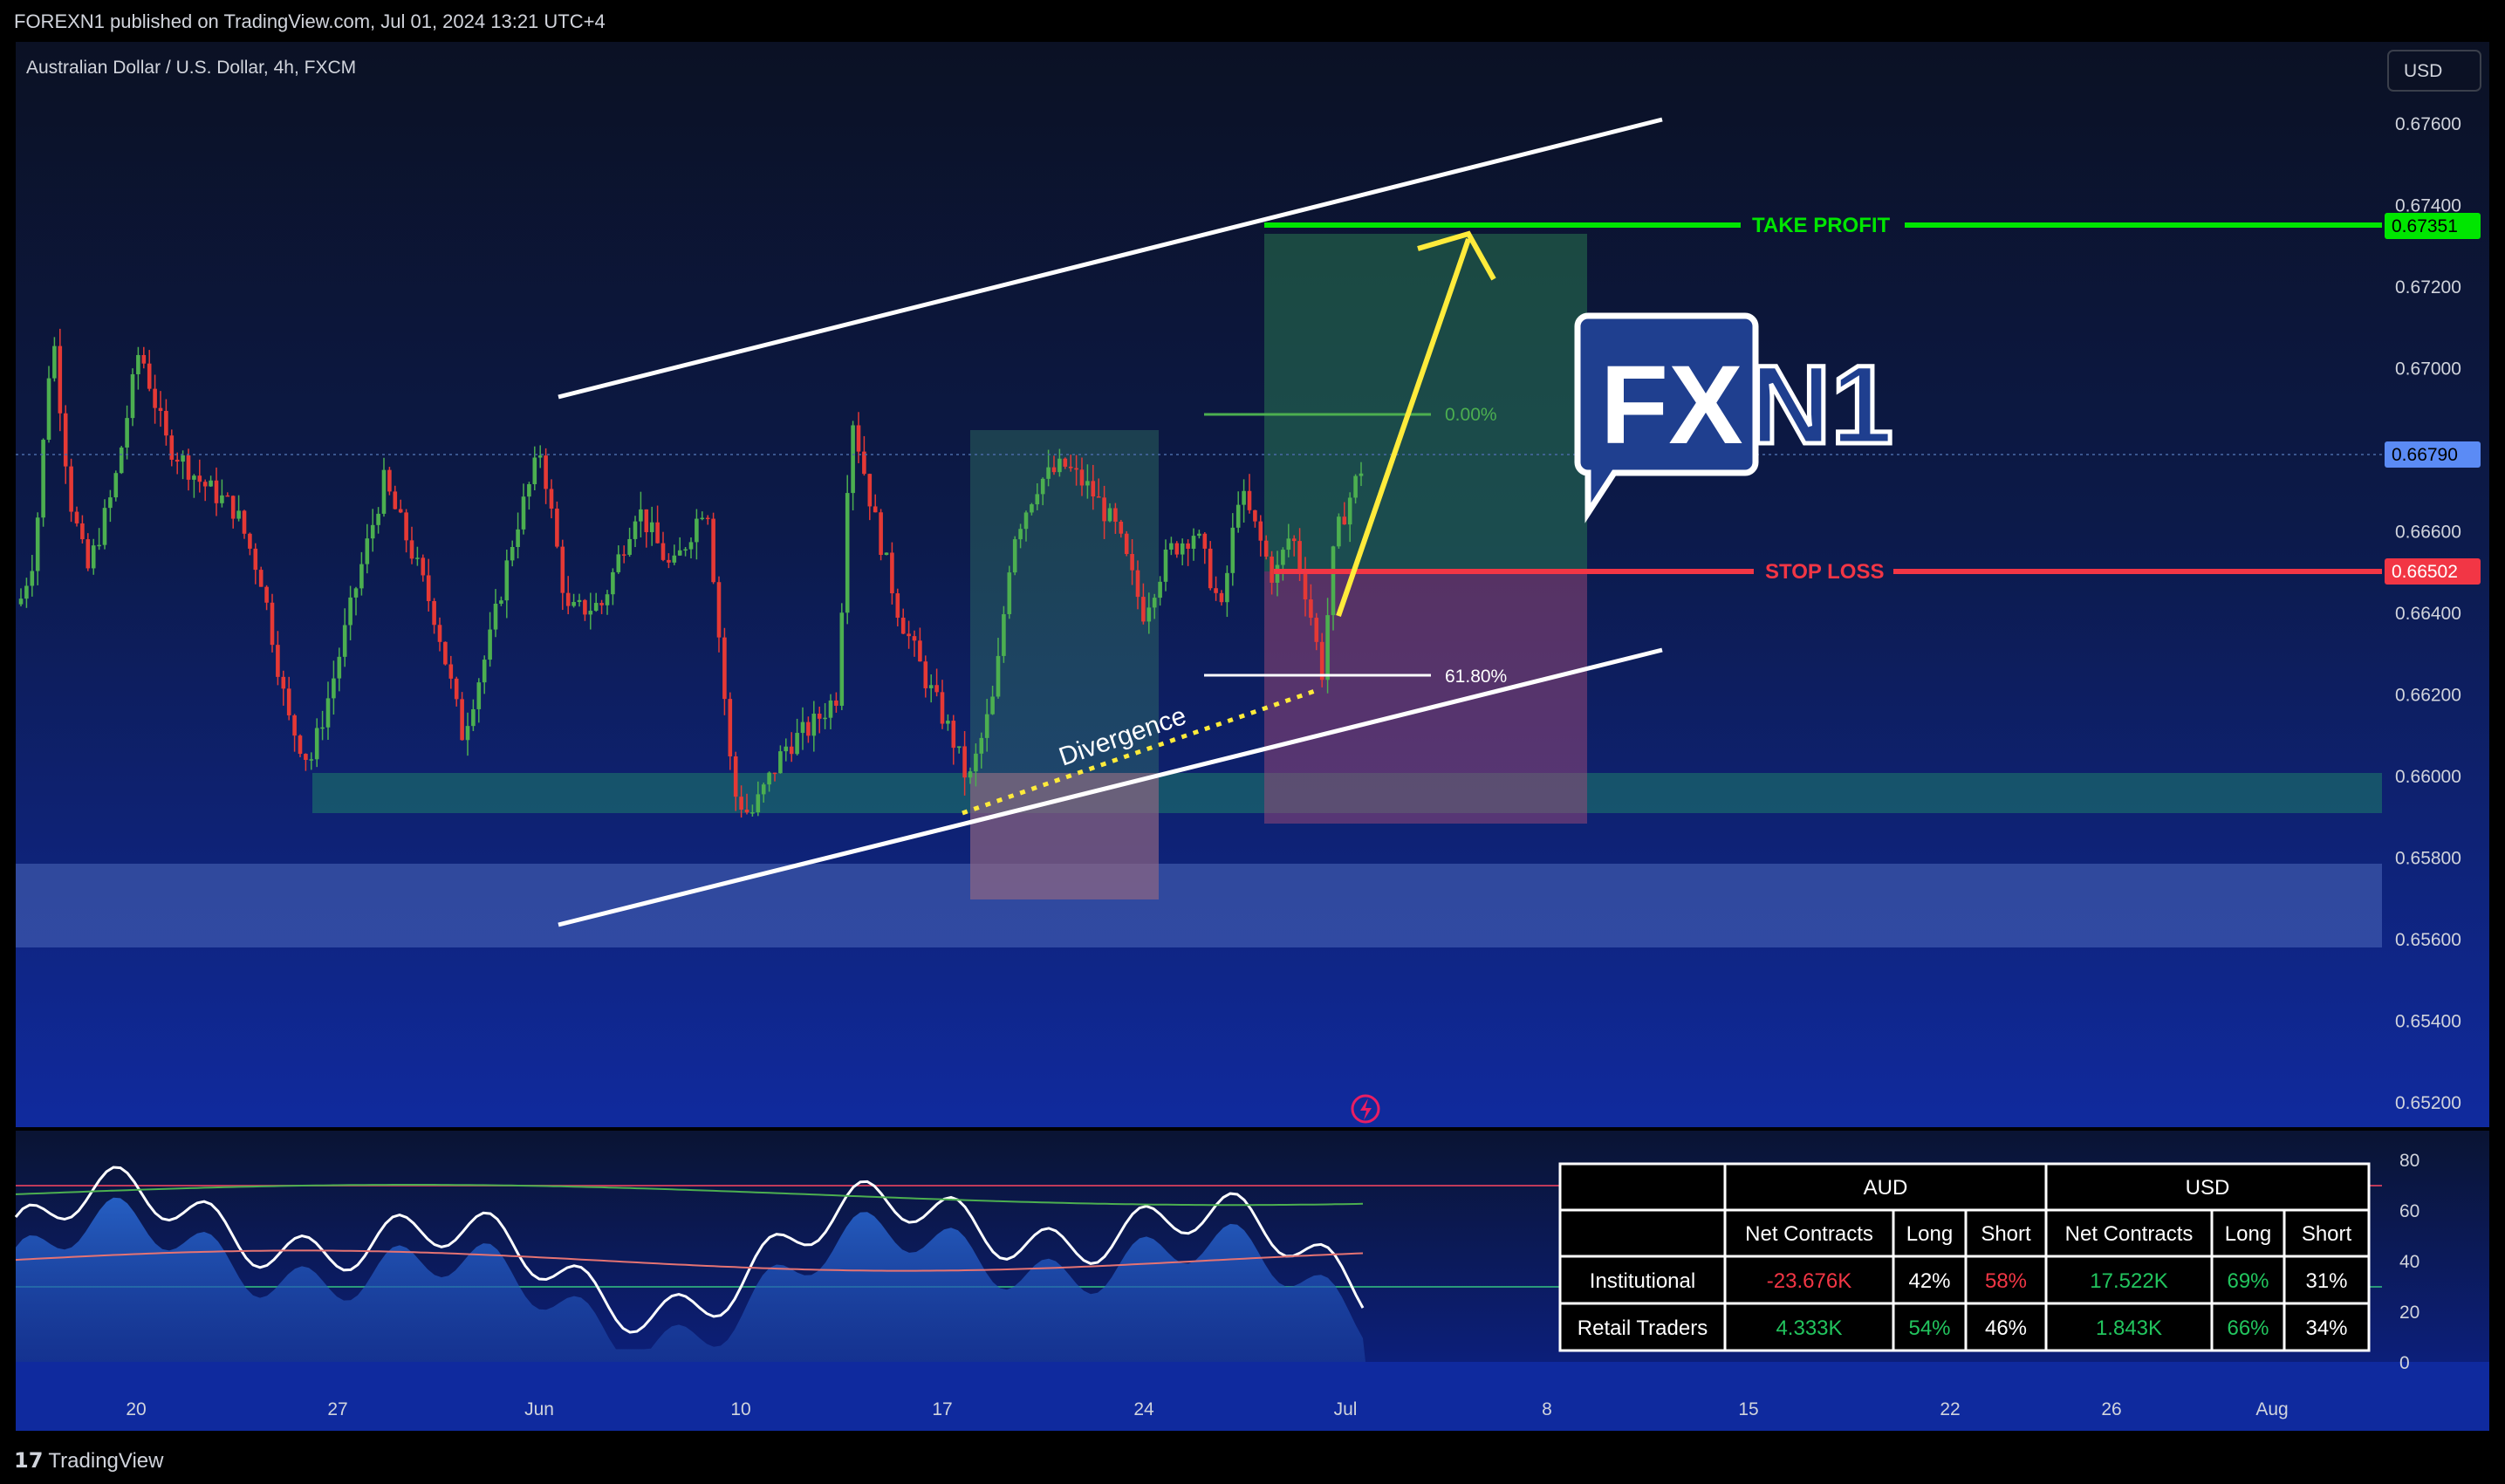  What do you see at coordinates (942, 1409) in the screenshot?
I see `time-tick-label: 17` at bounding box center [942, 1409].